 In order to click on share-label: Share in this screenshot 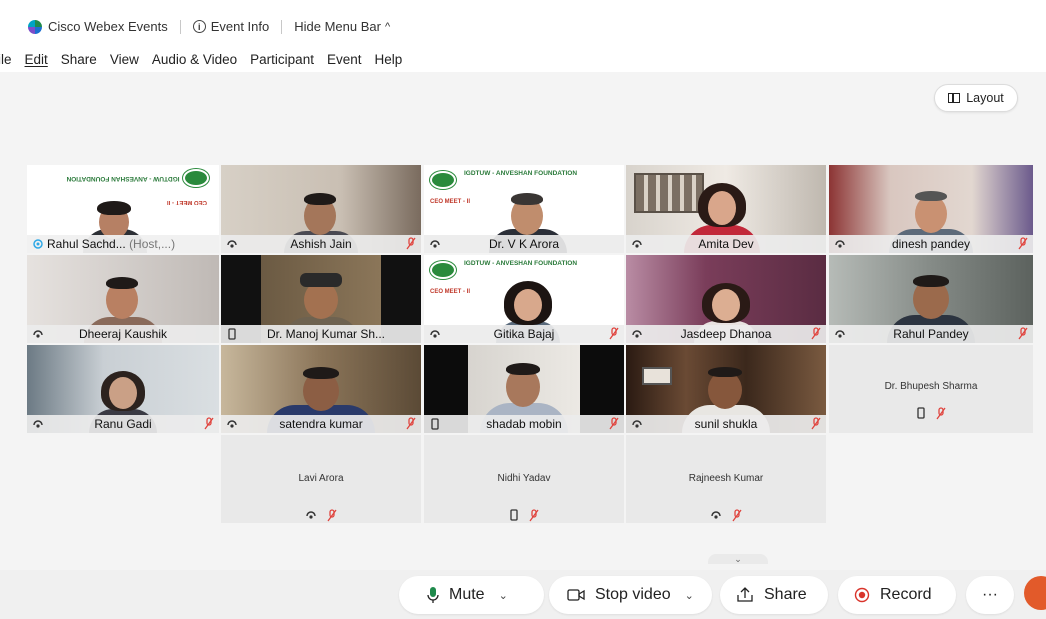, I will do `click(785, 594)`.